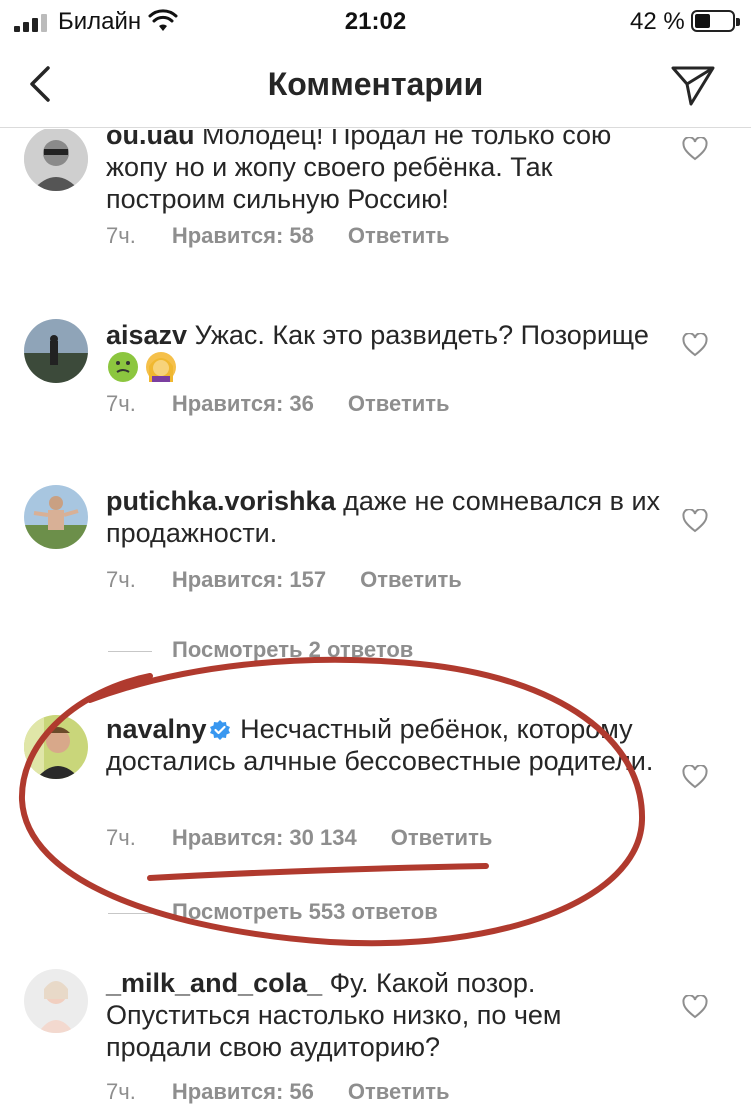 This screenshot has width=751, height=1114. What do you see at coordinates (260, 650) in the screenshot?
I see `view-replies-button: Посмотреть 2 ответов` at bounding box center [260, 650].